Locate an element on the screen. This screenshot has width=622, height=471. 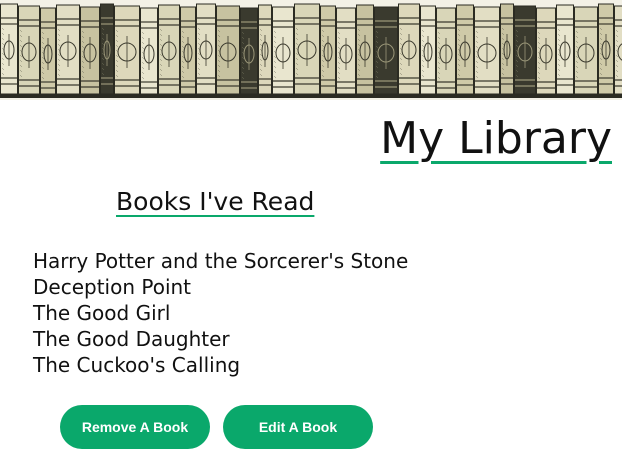
page-title: My Library is located at coordinates (496, 138).